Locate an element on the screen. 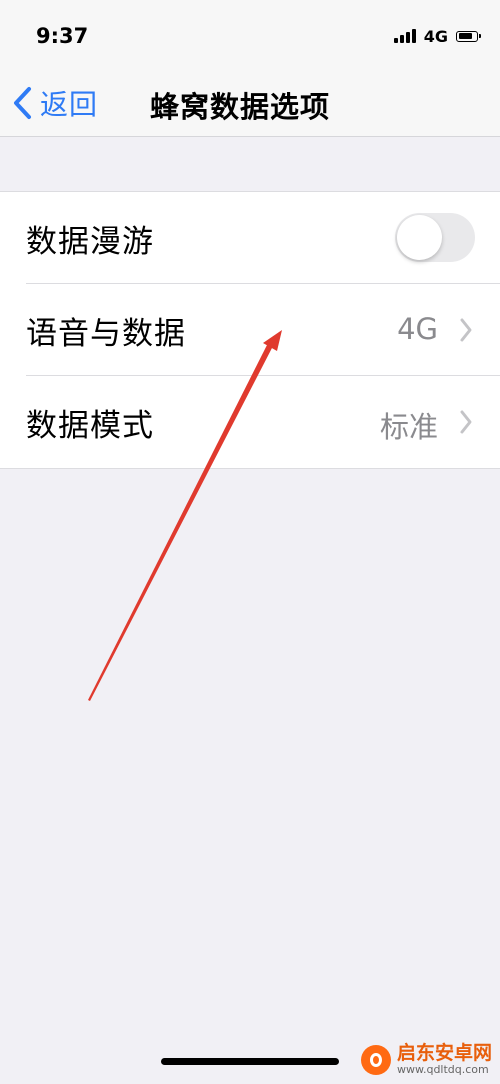  setting-row-data-mode: 数据模式 标准 is located at coordinates (250, 422).